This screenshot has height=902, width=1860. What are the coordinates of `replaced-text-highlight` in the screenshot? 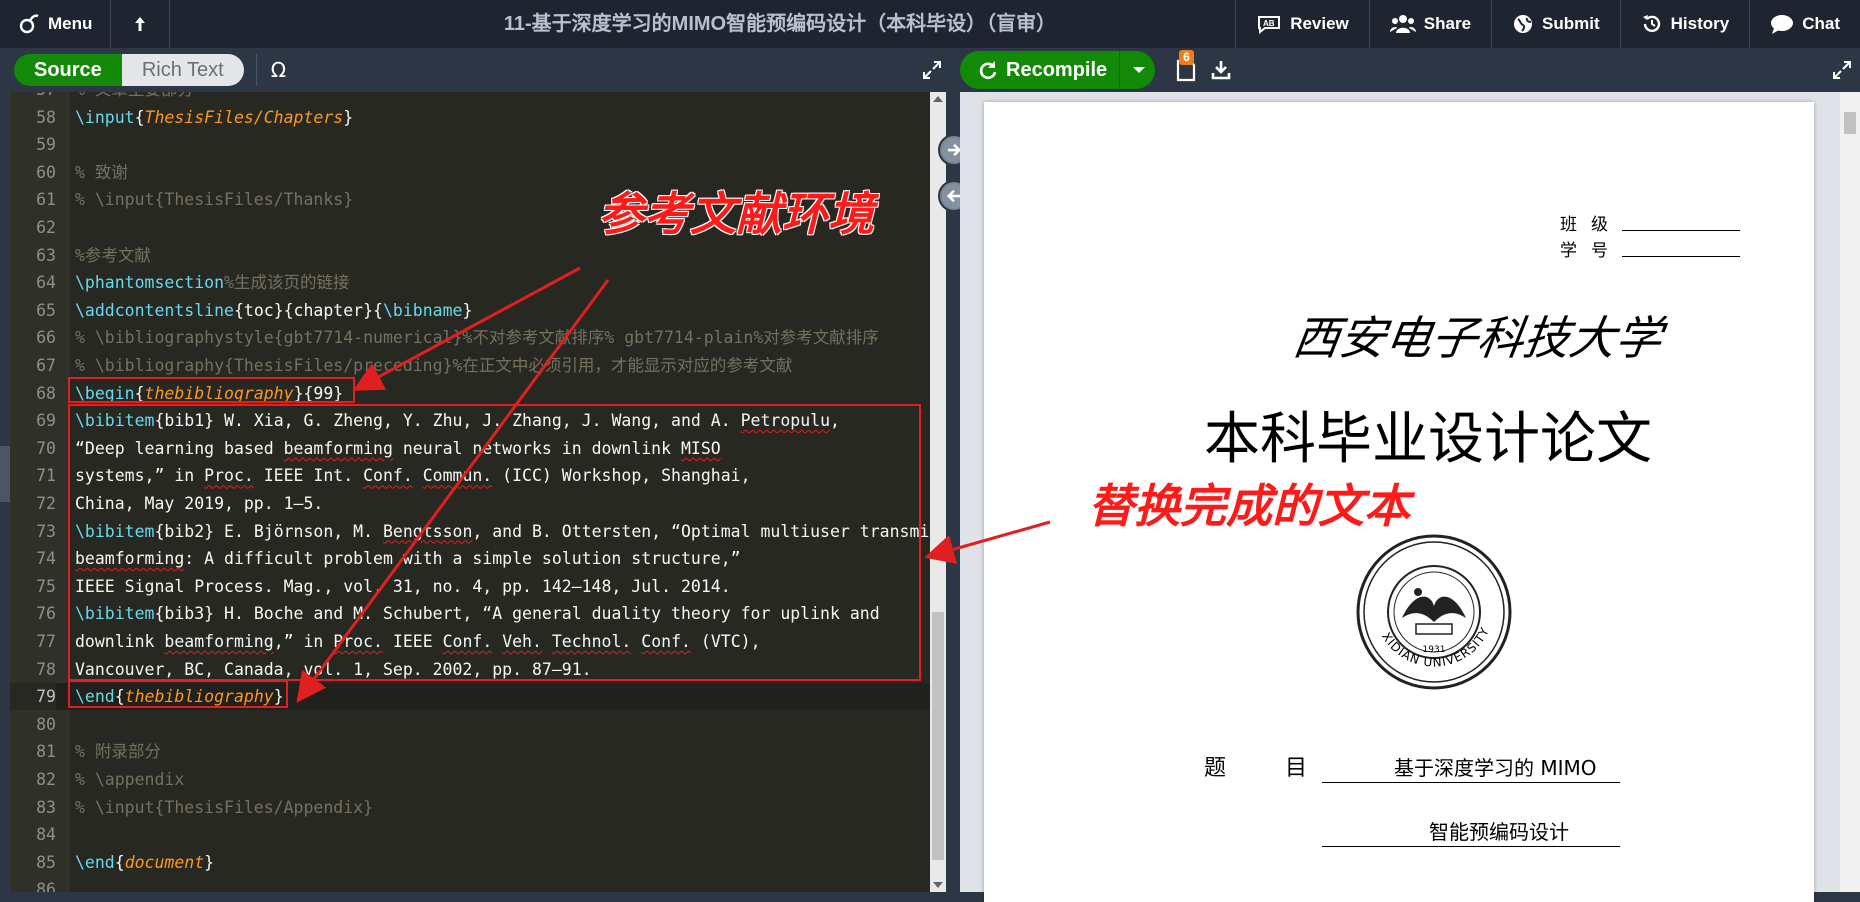 It's located at (494, 542).